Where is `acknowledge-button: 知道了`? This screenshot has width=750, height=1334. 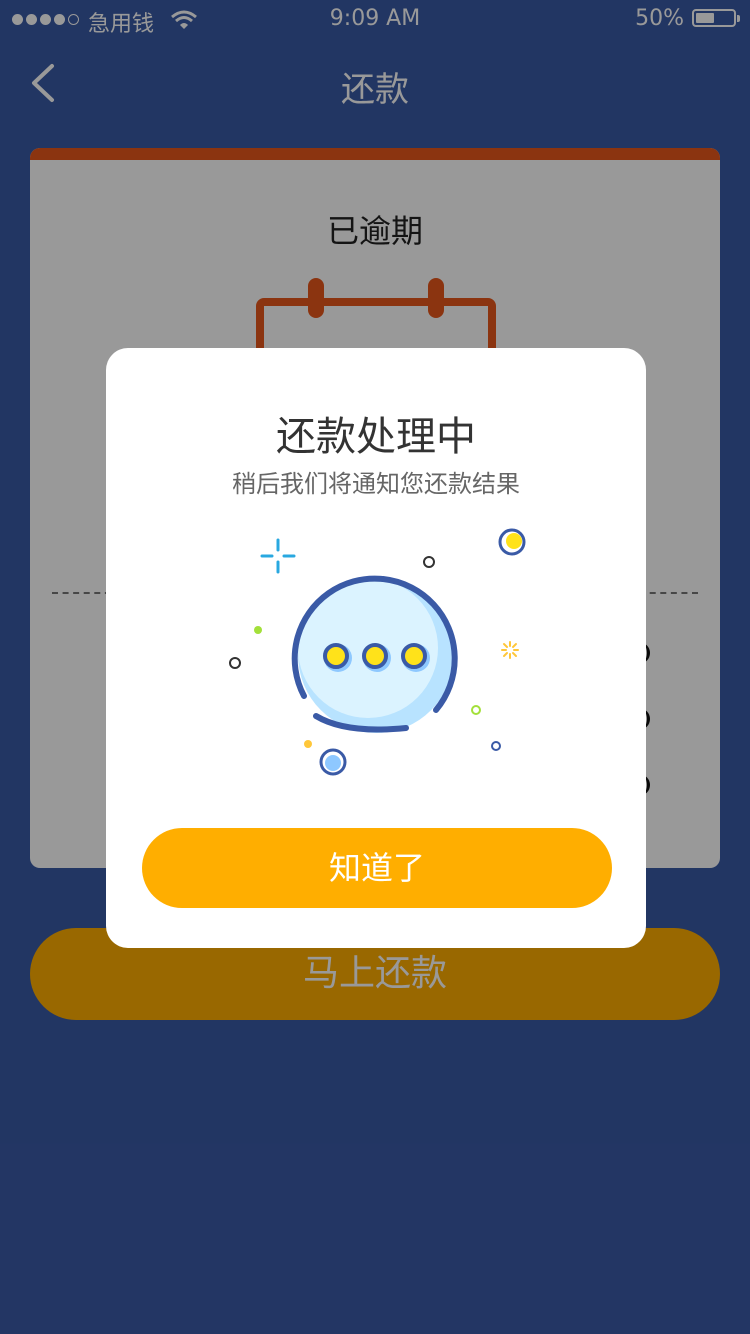
acknowledge-button: 知道了 is located at coordinates (377, 868).